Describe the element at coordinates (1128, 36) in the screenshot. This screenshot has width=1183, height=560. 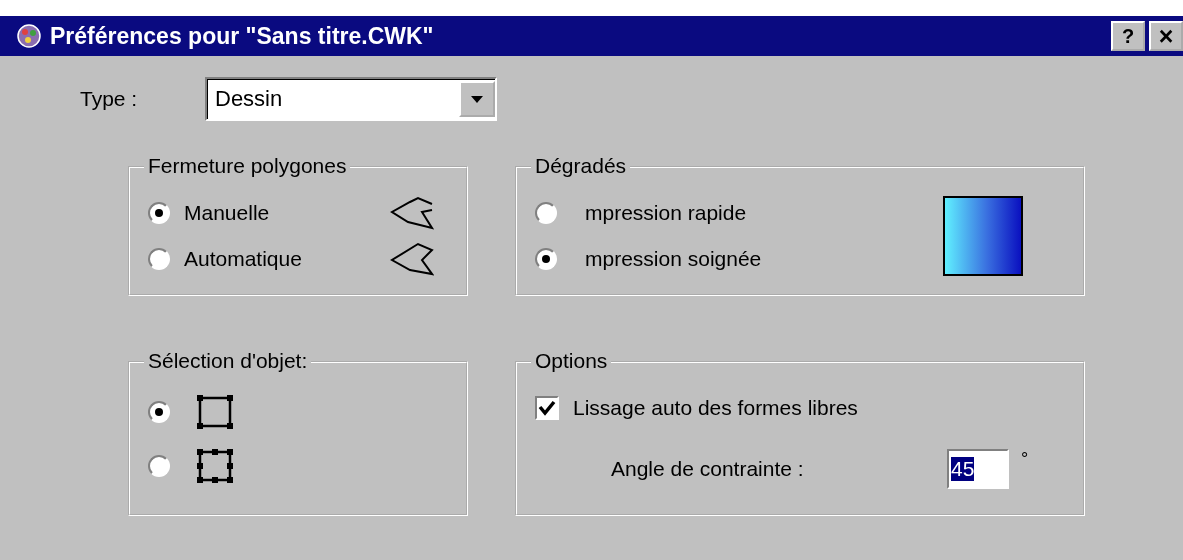
I see `help-button: ?` at that location.